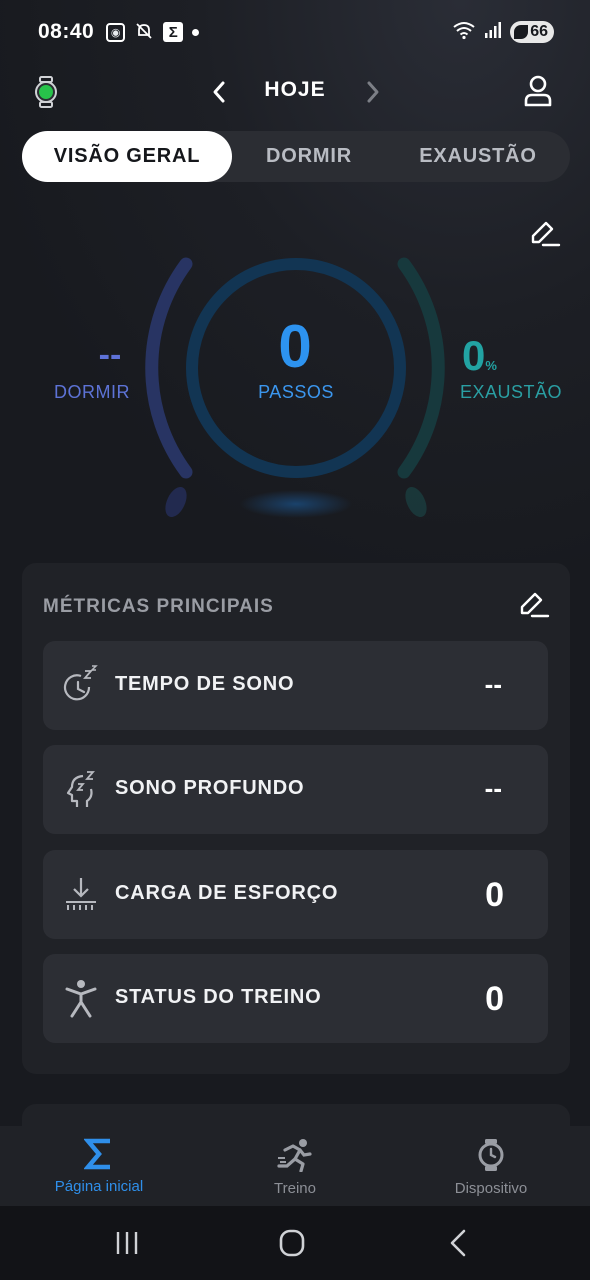 The image size is (590, 1280). Describe the element at coordinates (295, 685) in the screenshot. I see `metric-row-sleep-time: TEMPO DE SONO --` at that location.